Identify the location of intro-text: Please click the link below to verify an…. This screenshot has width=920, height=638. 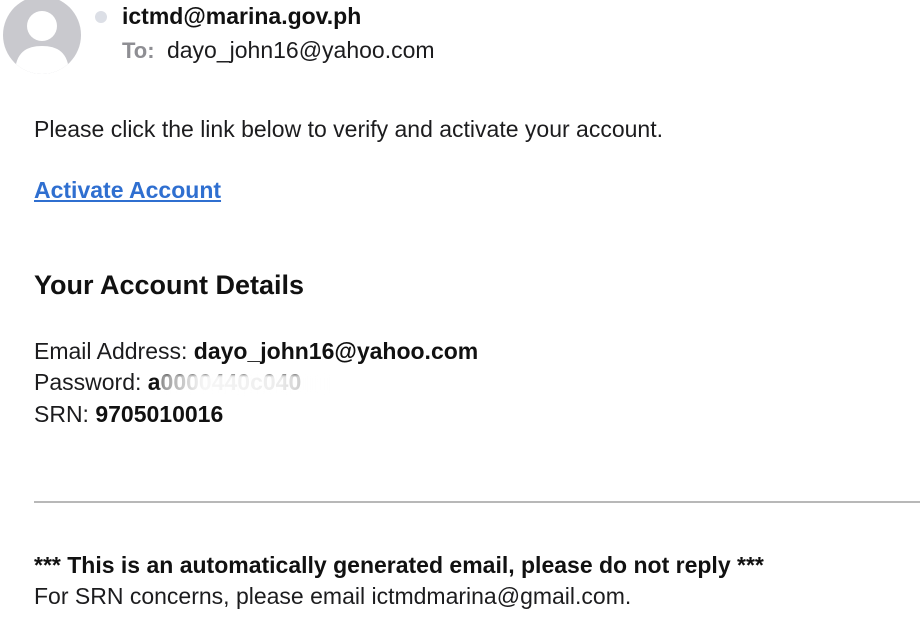
(348, 129).